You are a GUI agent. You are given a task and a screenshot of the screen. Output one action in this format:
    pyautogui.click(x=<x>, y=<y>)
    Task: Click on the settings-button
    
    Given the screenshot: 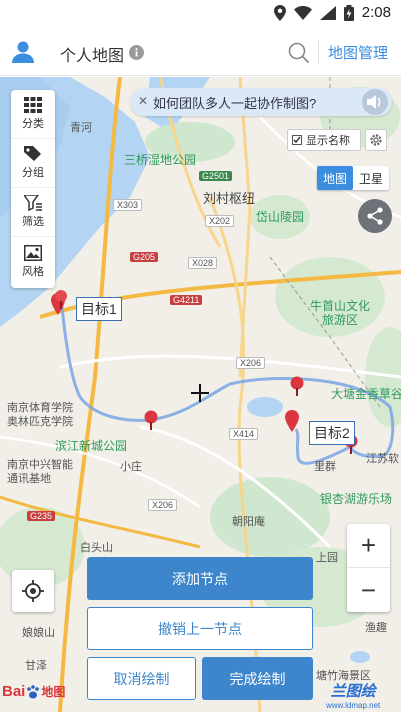 What is the action you would take?
    pyautogui.click(x=376, y=140)
    